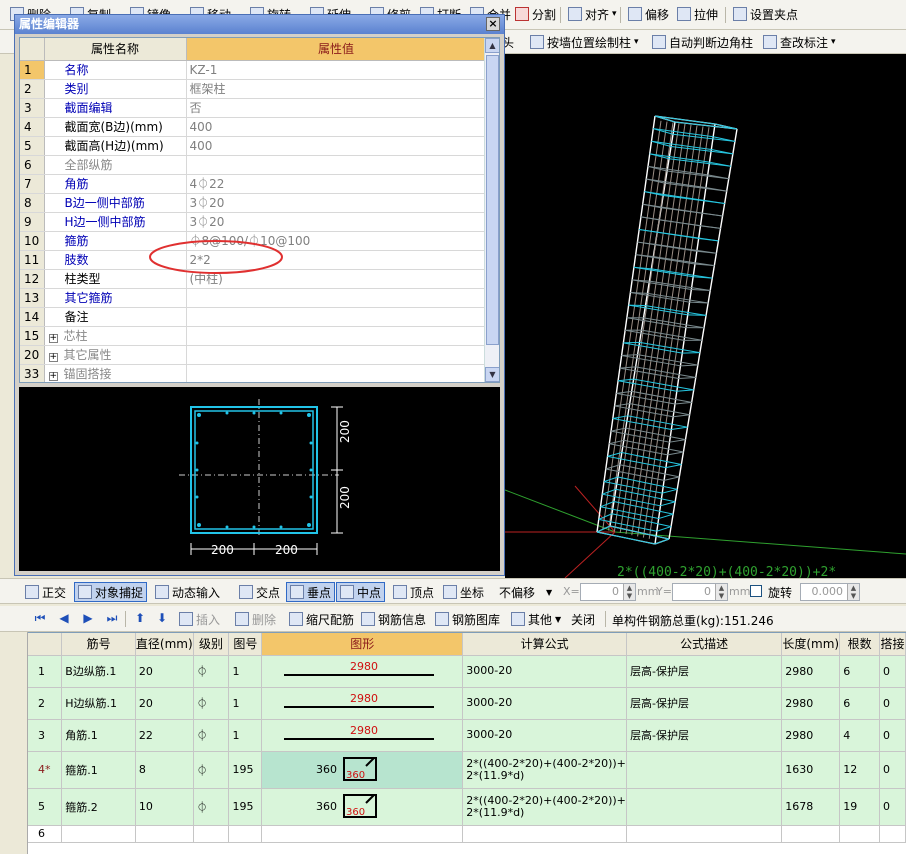  Describe the element at coordinates (545, 644) in the screenshot. I see `rebar-header-5: 计算公式` at that location.